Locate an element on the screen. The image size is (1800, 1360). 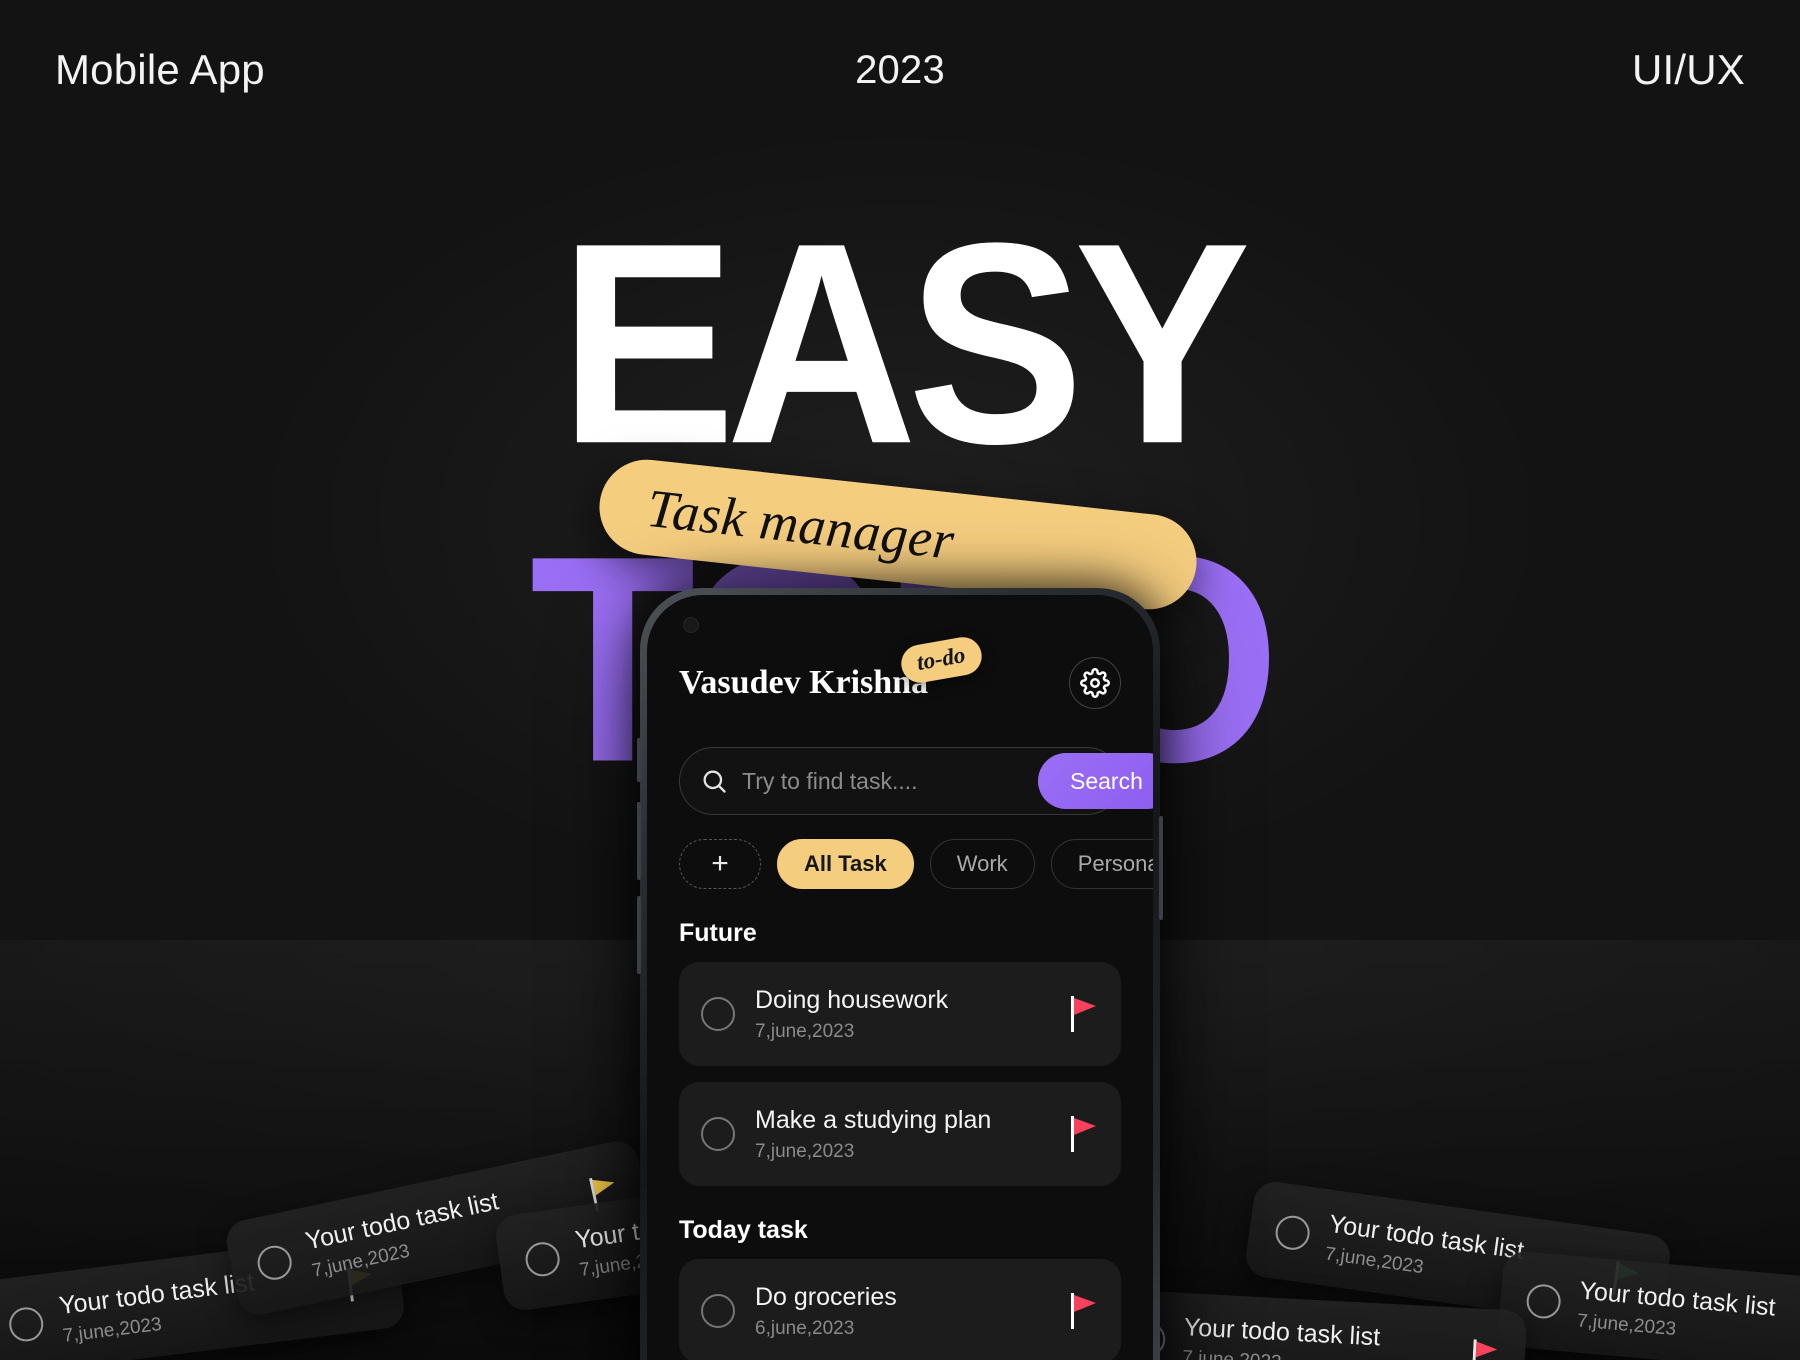
task-title: Make a studying plan is located at coordinates (873, 1119).